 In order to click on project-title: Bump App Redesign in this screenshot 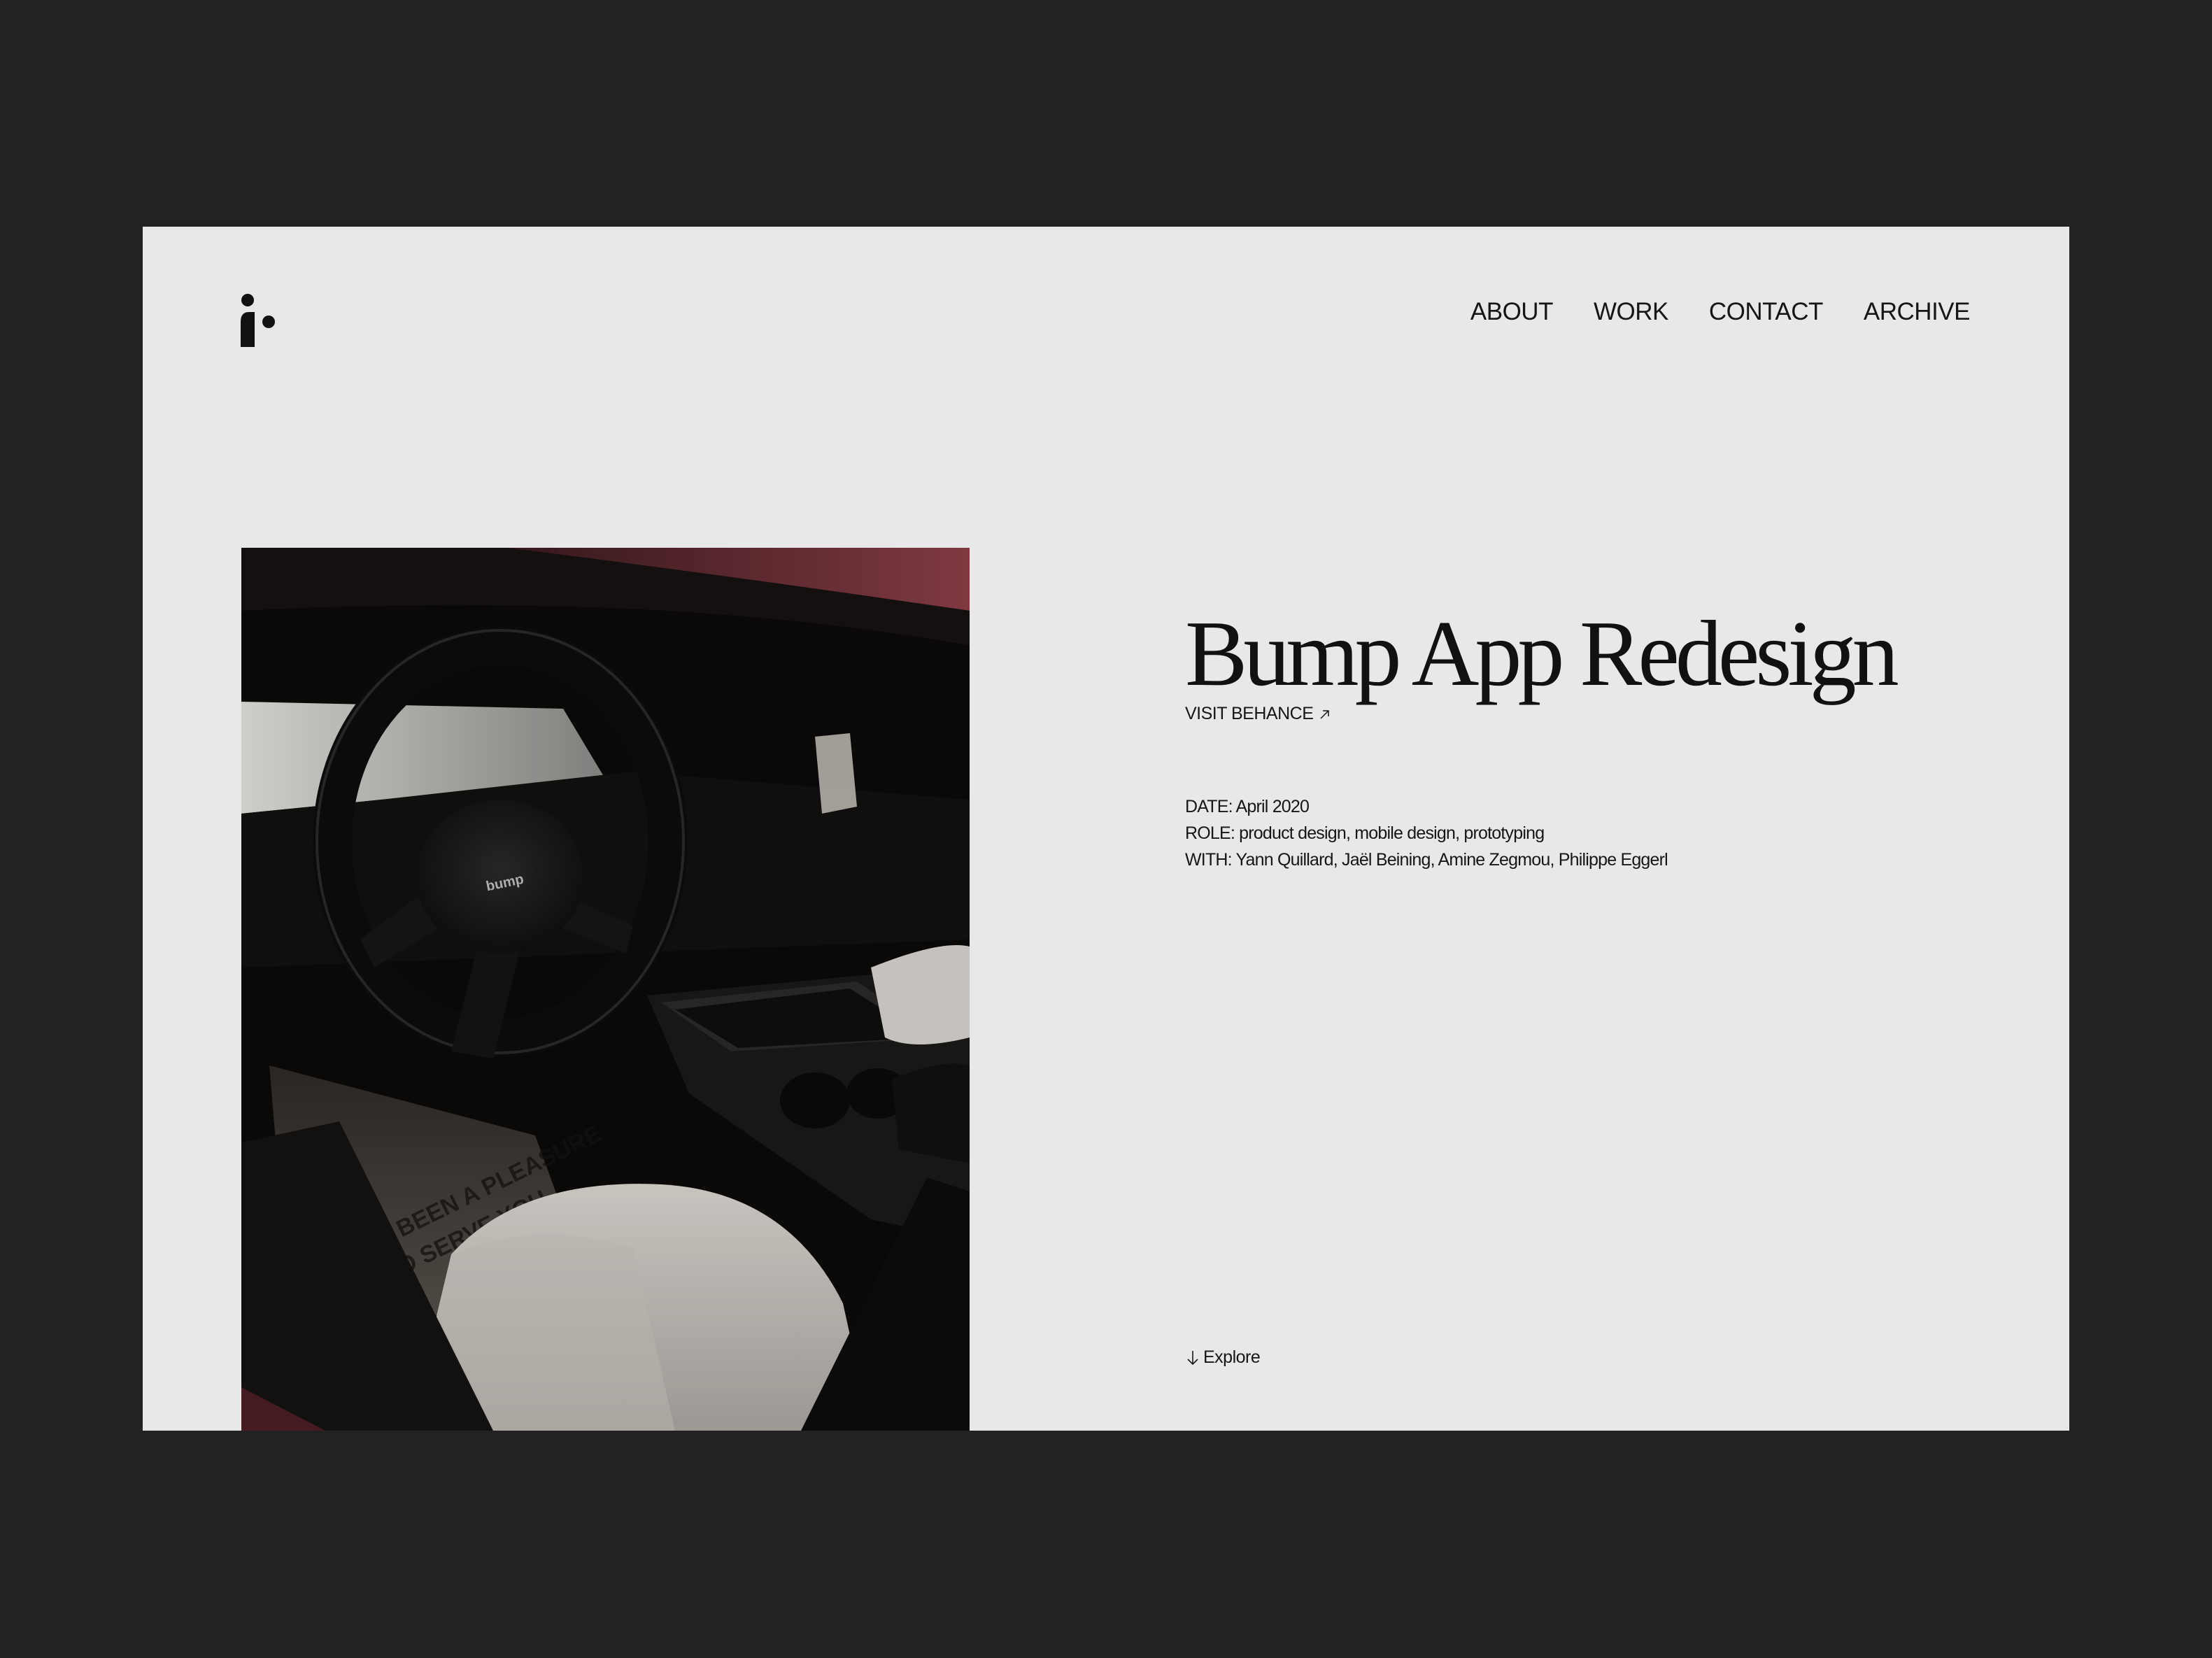, I will do `click(1542, 653)`.